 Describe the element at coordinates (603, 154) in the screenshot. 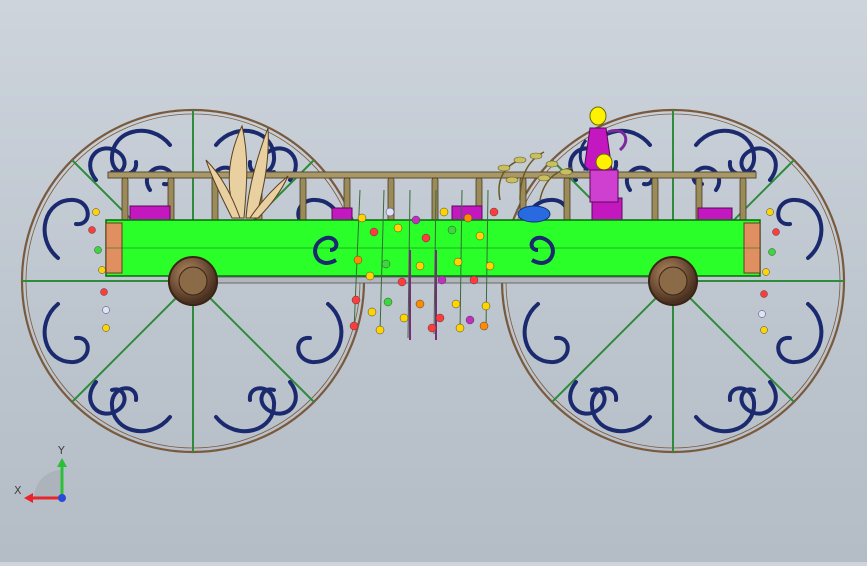

I see `seated-figure` at that location.